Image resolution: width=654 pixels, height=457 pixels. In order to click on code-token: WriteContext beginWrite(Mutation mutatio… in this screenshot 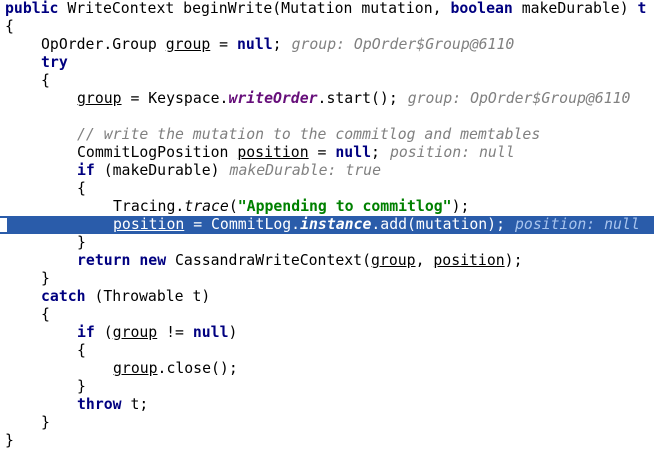, I will do `click(254, 8)`.